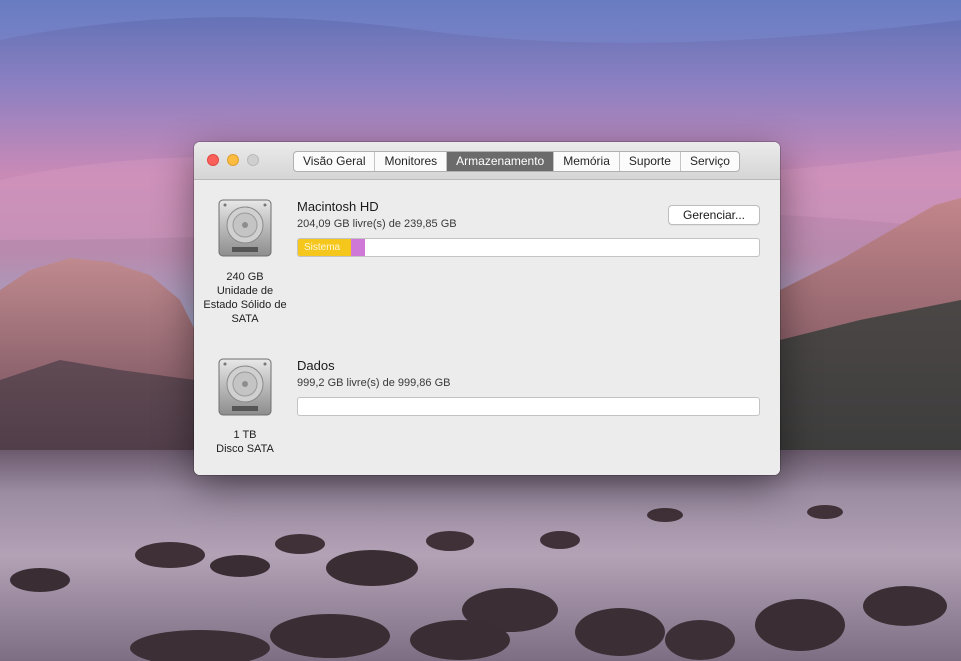 Image resolution: width=961 pixels, height=661 pixels. Describe the element at coordinates (338, 206) in the screenshot. I see `drive-1-name: Macintosh HD` at that location.